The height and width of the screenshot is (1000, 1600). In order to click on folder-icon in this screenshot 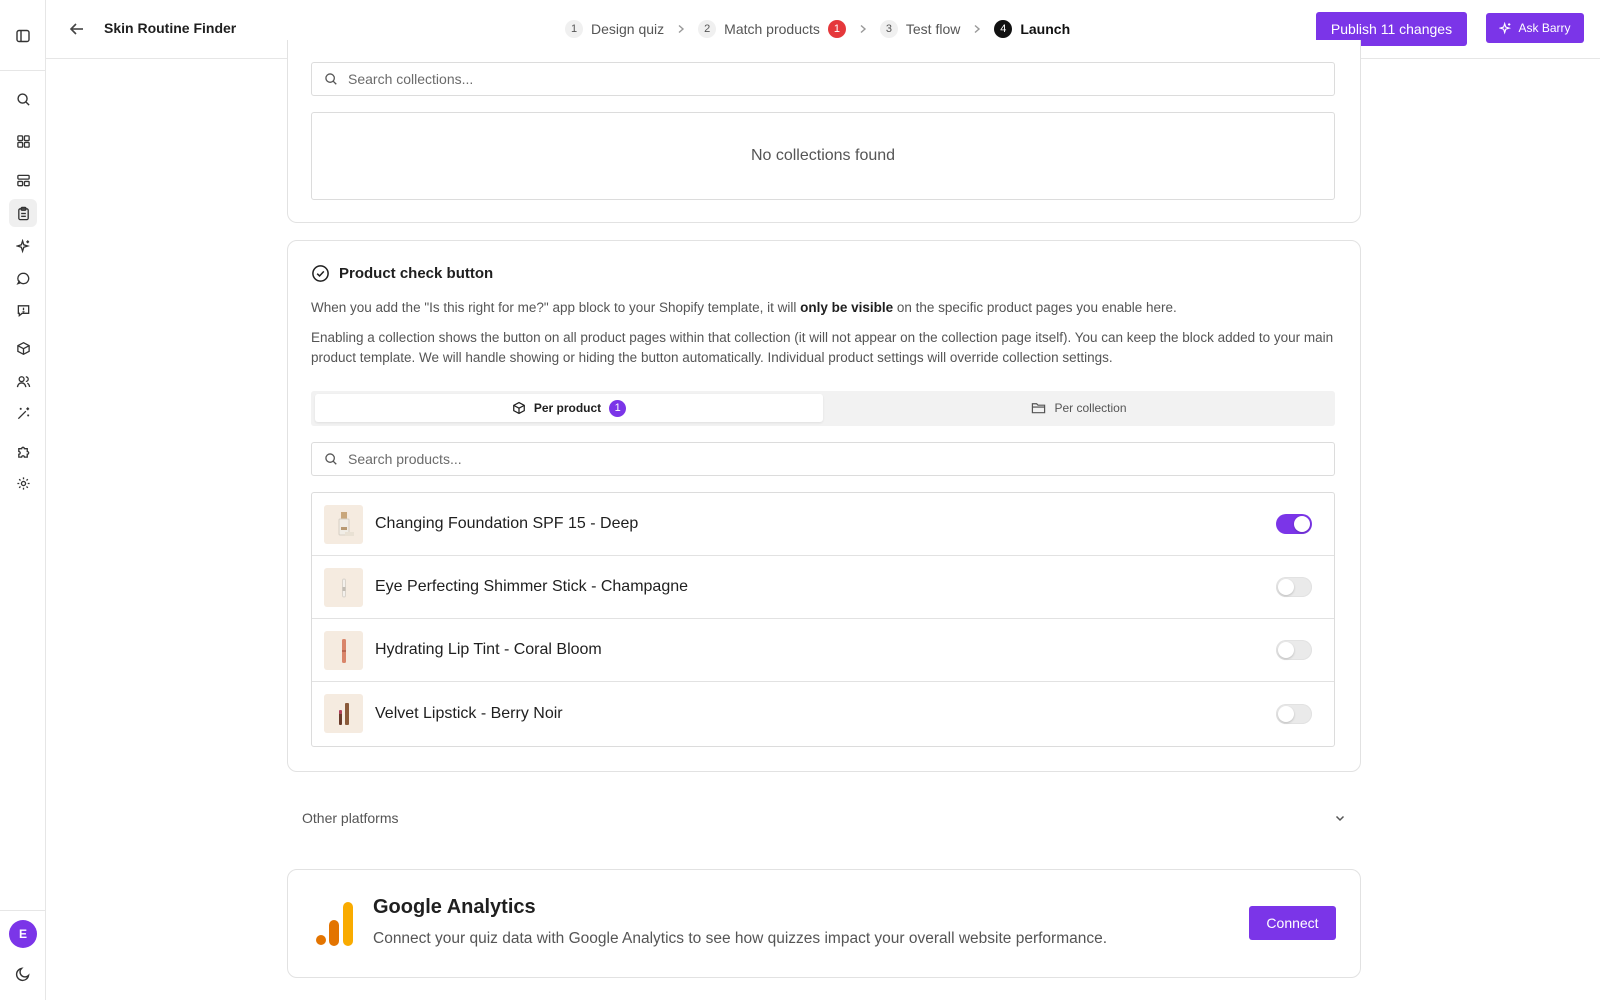, I will do `click(1039, 408)`.